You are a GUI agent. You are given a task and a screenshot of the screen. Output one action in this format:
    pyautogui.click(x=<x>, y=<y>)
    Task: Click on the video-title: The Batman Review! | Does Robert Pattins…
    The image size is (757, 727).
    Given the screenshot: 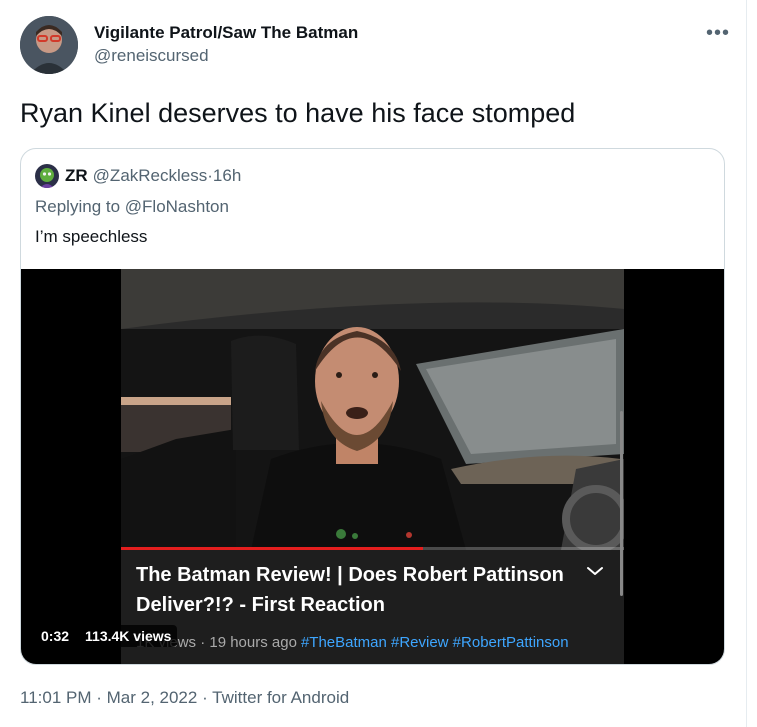 What is the action you would take?
    pyautogui.click(x=356, y=590)
    